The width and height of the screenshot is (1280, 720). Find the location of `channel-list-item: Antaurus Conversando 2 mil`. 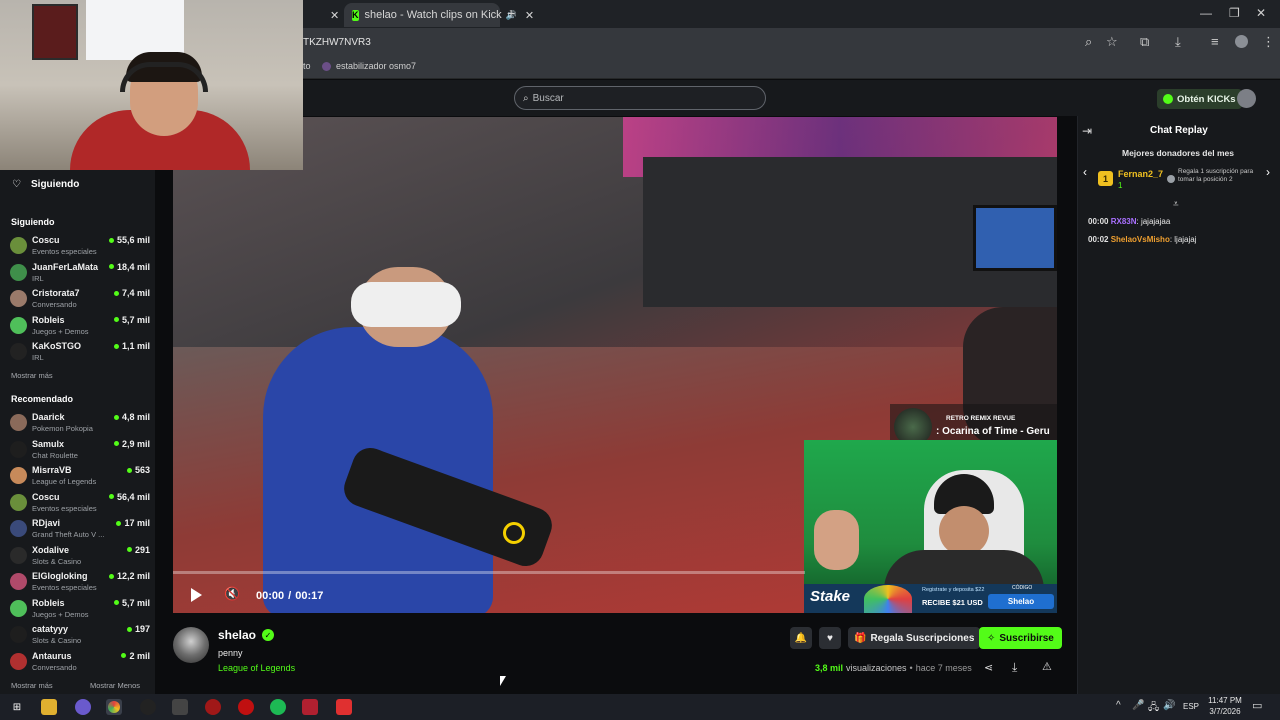

channel-list-item: Antaurus Conversando 2 mil is located at coordinates (80, 662).